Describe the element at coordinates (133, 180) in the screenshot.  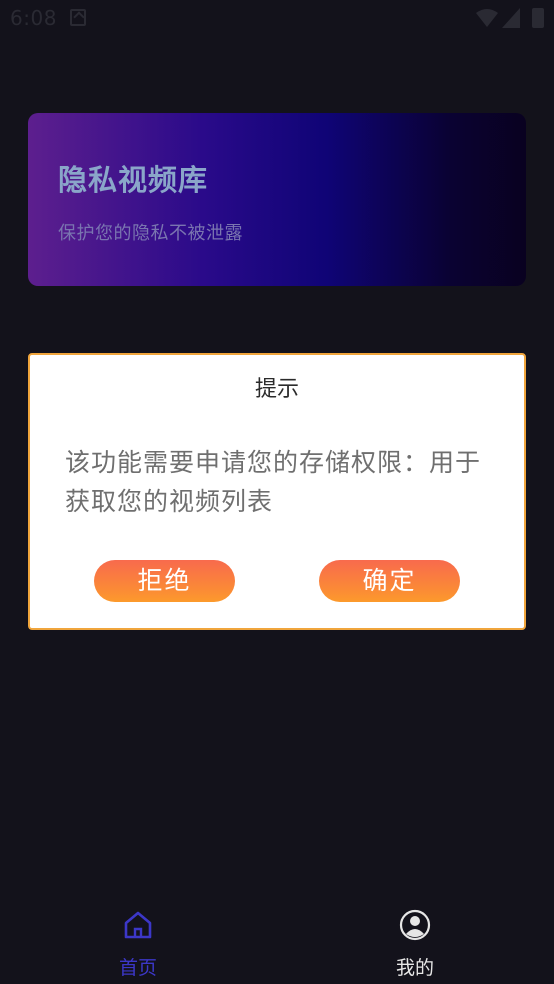
I see `banner-title: 隐私视频库` at that location.